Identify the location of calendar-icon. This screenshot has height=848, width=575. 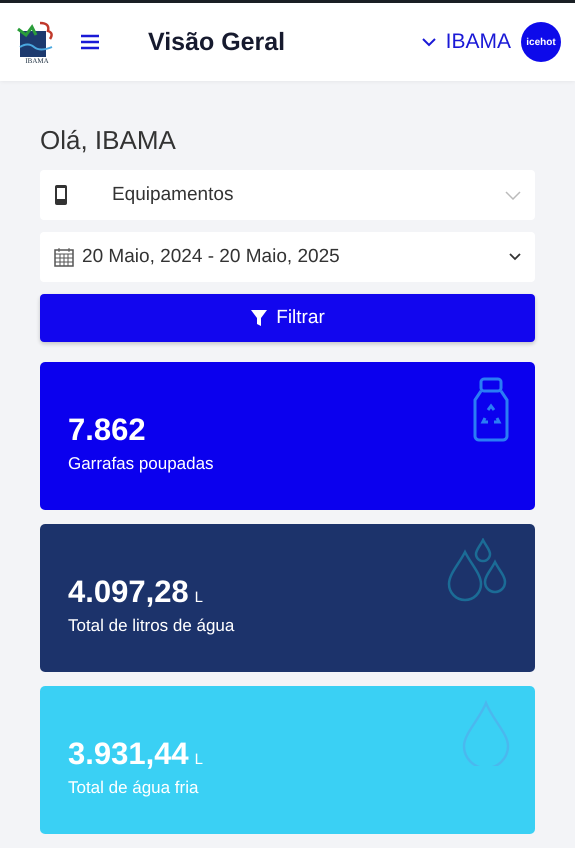
(64, 257).